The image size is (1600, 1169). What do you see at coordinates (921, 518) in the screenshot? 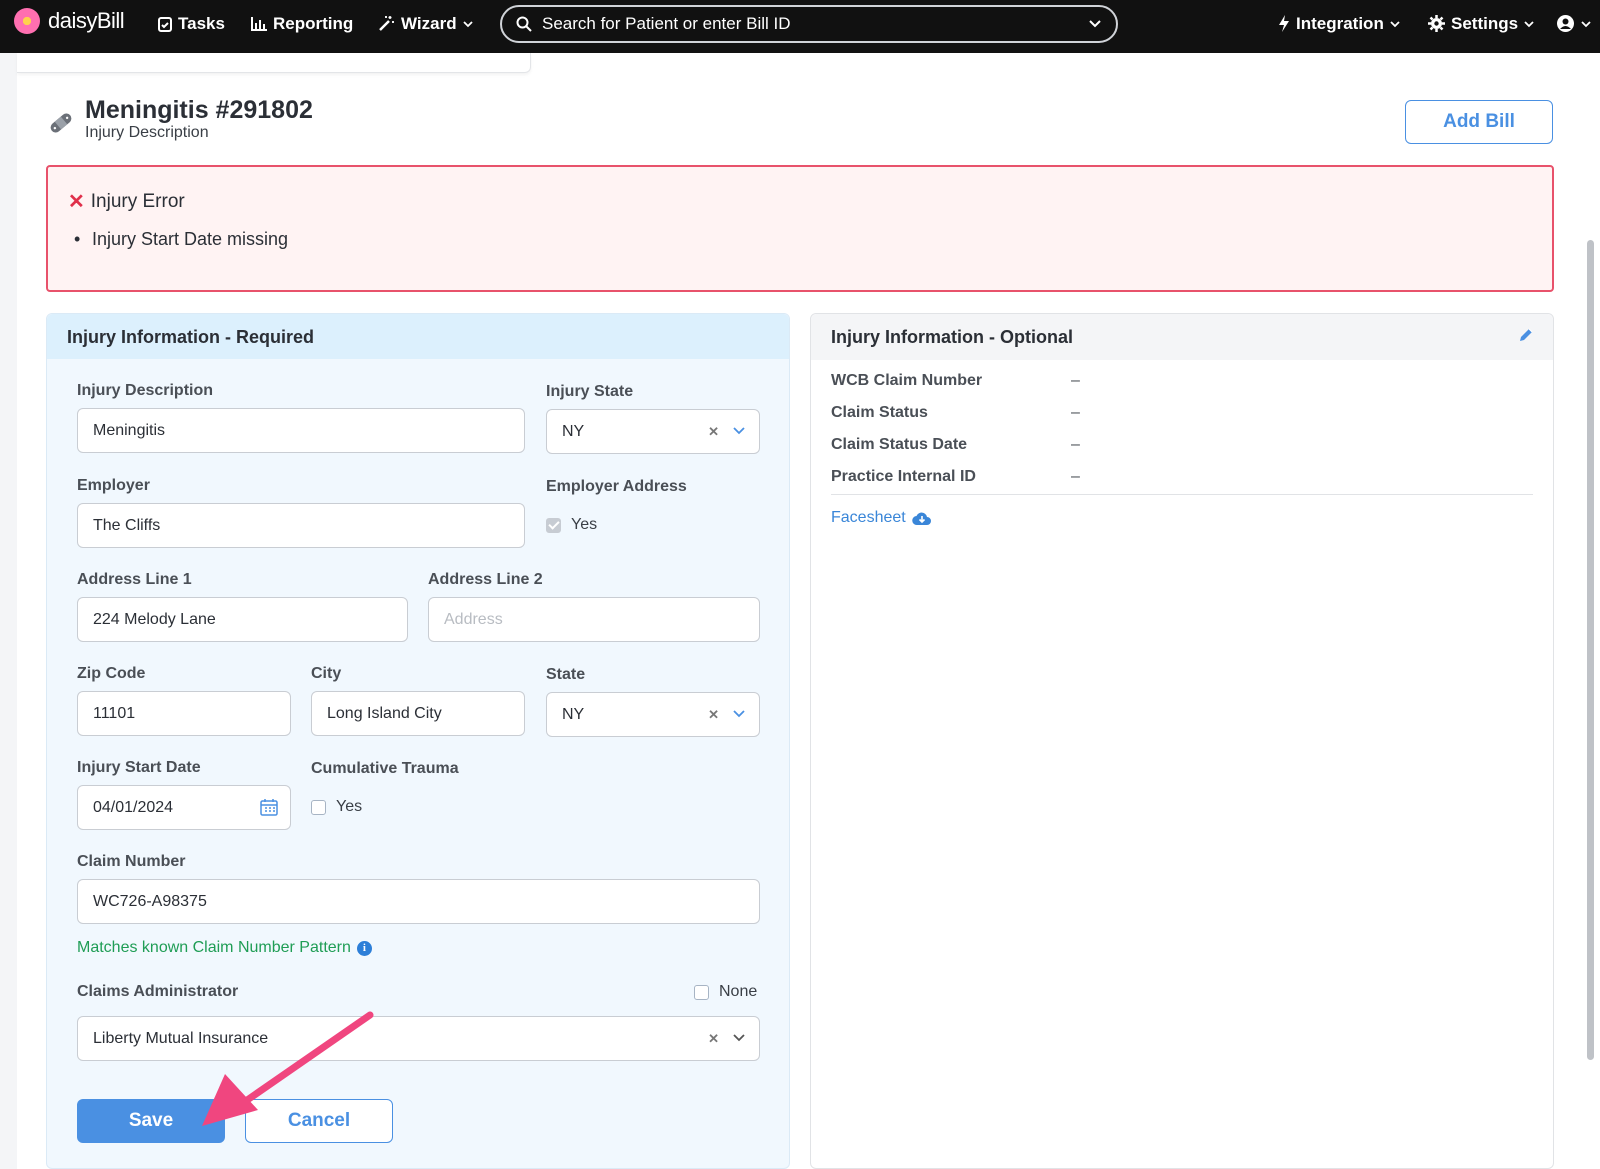
I see `cloud-download-icon` at bounding box center [921, 518].